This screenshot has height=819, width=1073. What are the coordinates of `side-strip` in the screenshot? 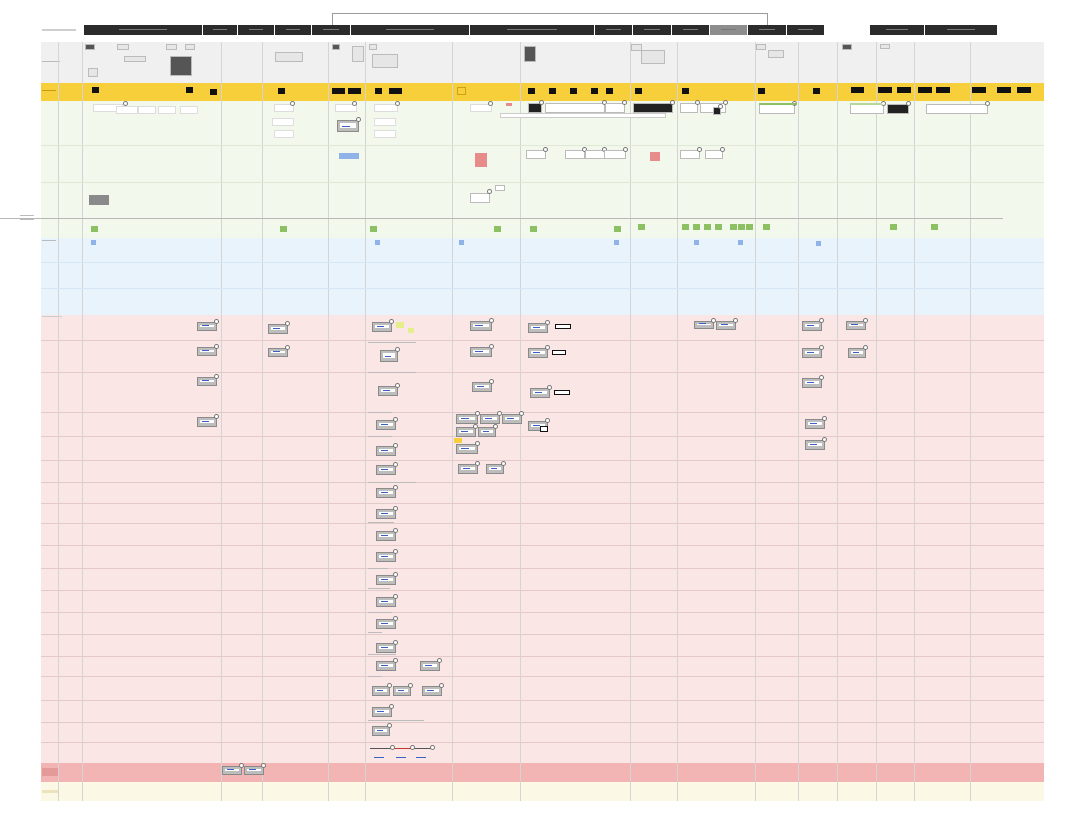 It's located at (563, 326).